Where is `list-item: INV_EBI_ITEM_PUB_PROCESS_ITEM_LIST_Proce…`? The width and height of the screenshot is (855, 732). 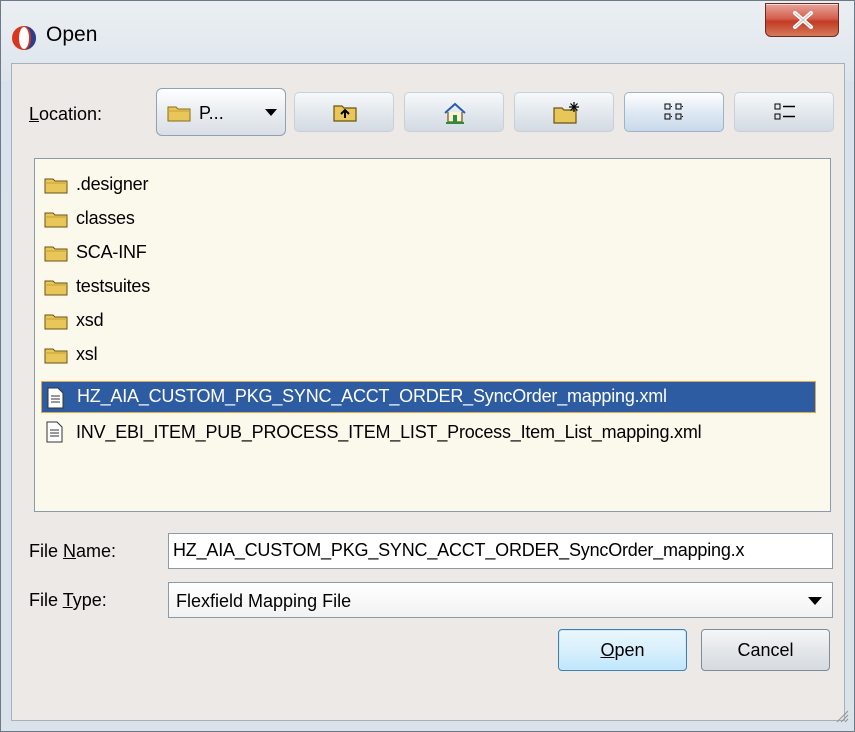
list-item: INV_EBI_ITEM_PUB_PROCESS_ITEM_LIST_Proce… is located at coordinates (432, 433).